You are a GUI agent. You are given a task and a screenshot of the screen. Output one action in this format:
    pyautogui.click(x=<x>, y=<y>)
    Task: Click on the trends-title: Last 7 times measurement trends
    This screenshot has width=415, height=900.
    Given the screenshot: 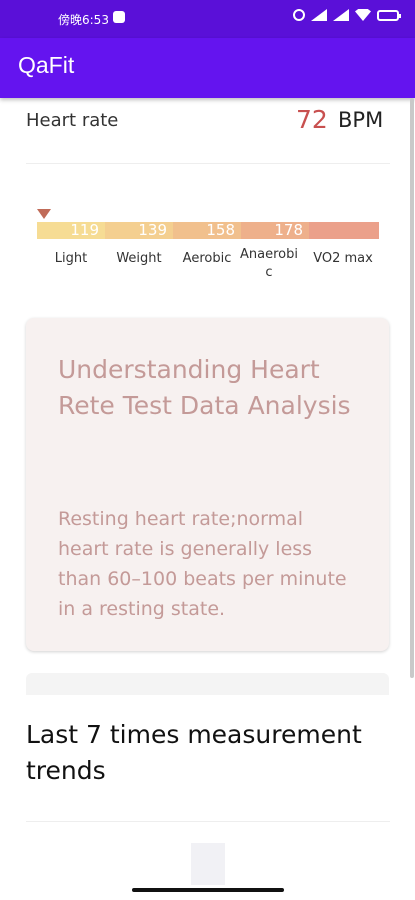 What is the action you would take?
    pyautogui.click(x=194, y=752)
    